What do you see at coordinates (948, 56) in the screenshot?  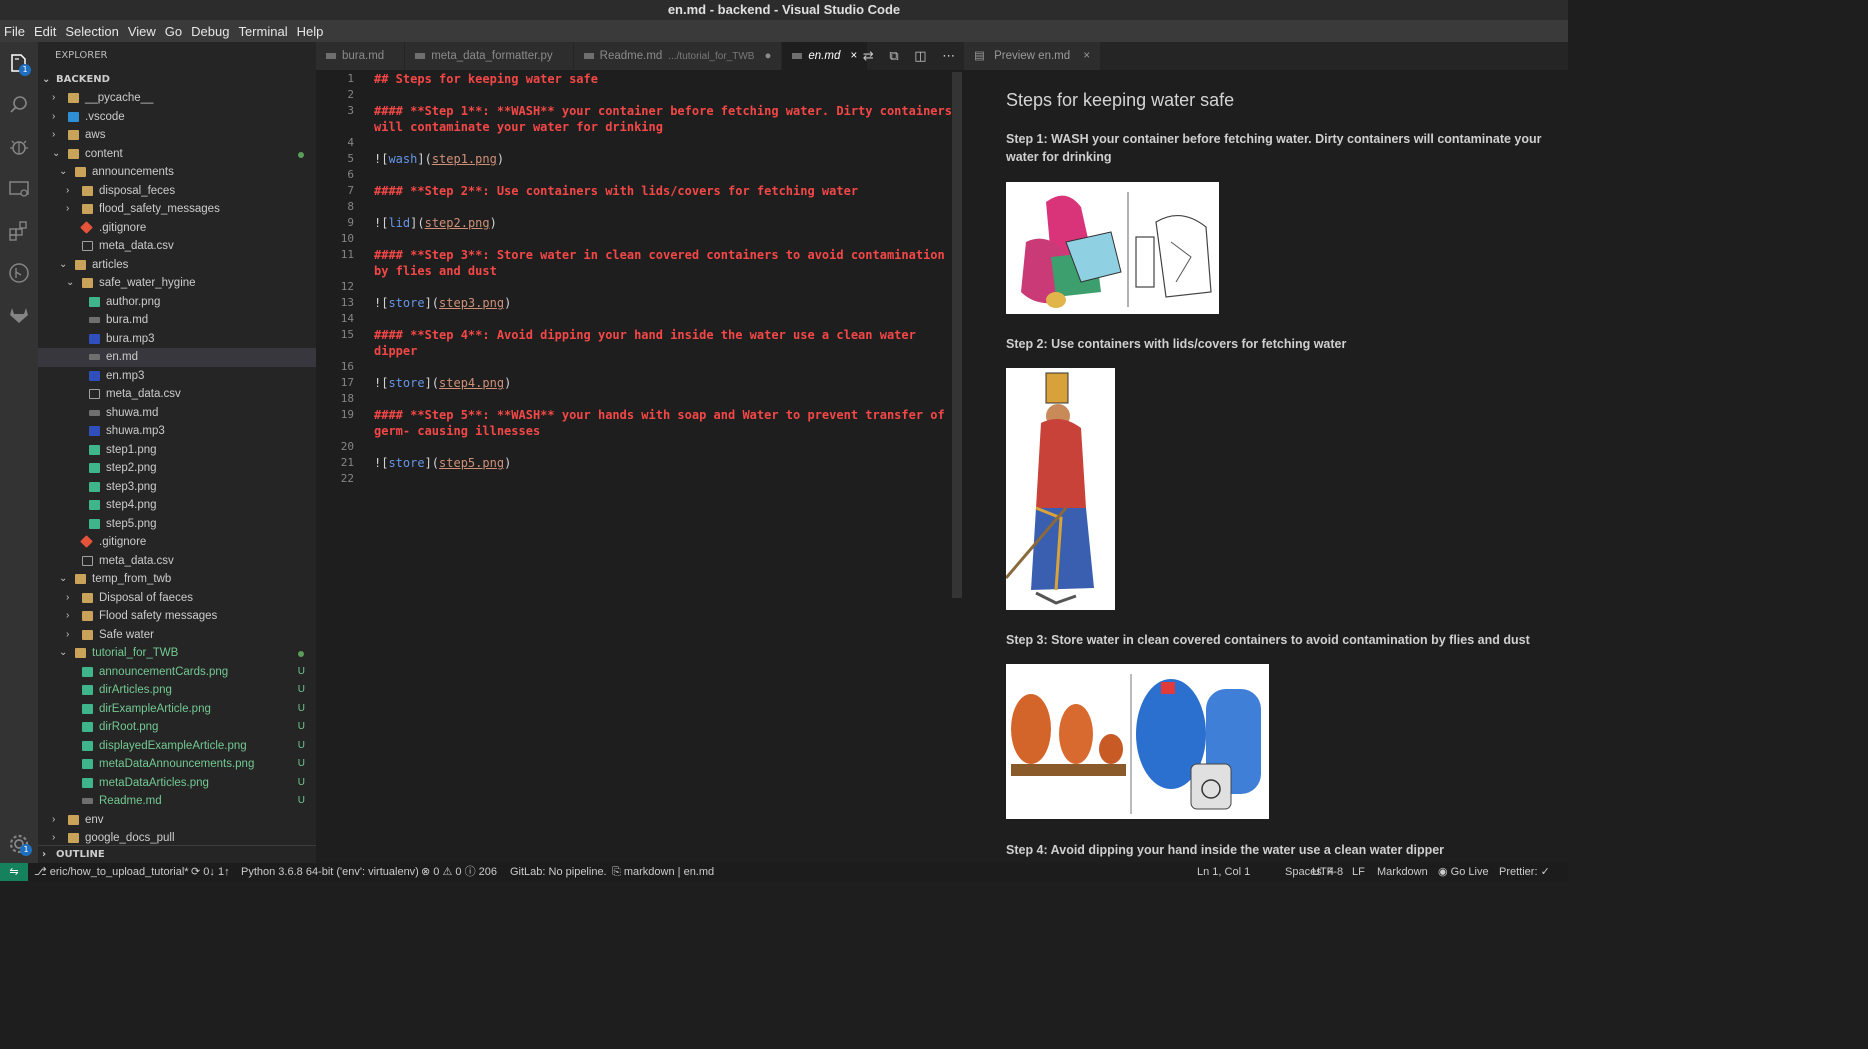 I see `more-actions-icon: ⋯` at bounding box center [948, 56].